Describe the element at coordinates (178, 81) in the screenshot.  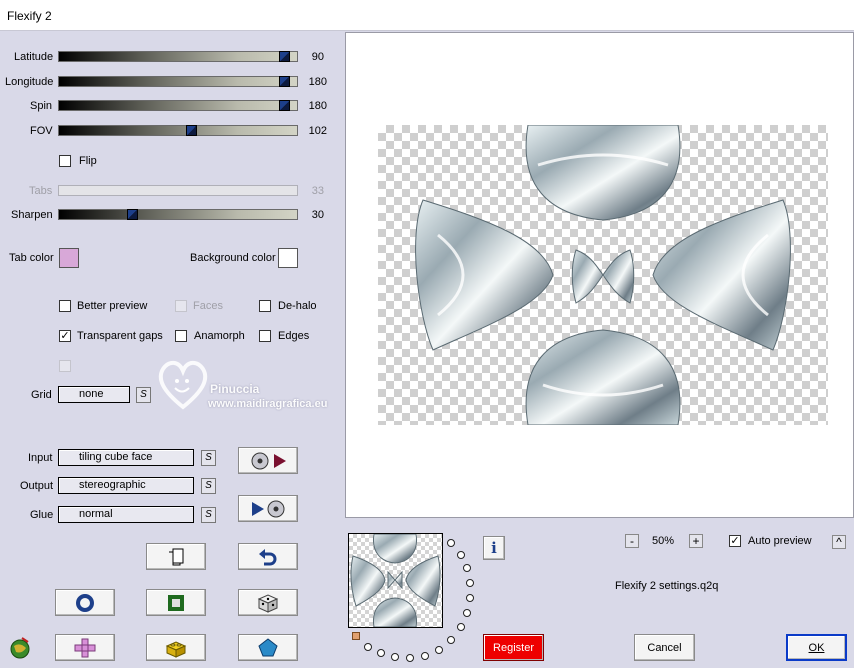
I see `longitude-slider` at that location.